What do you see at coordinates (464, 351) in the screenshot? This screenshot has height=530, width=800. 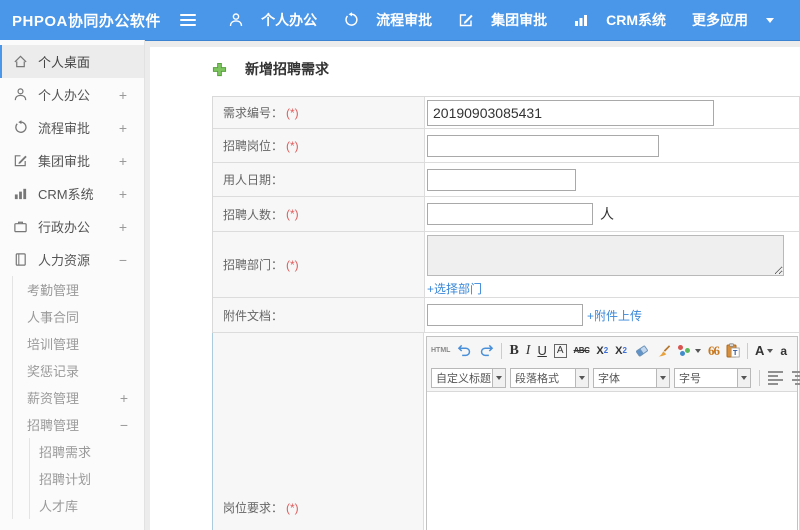 I see `undo-icon` at bounding box center [464, 351].